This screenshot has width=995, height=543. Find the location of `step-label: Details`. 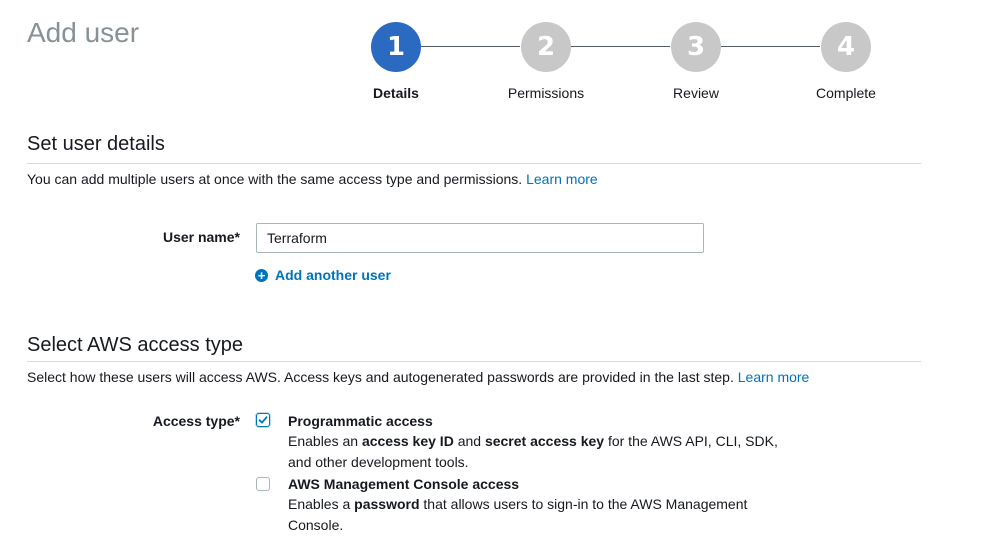

step-label: Details is located at coordinates (396, 93).